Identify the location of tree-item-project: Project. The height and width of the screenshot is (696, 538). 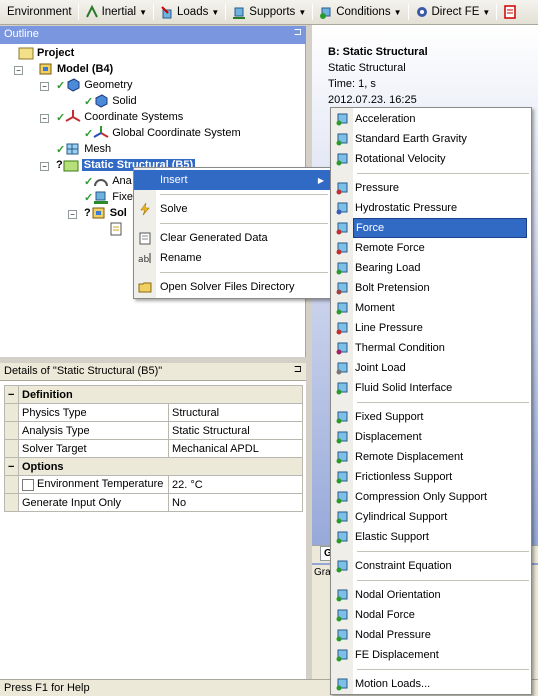
(46, 53).